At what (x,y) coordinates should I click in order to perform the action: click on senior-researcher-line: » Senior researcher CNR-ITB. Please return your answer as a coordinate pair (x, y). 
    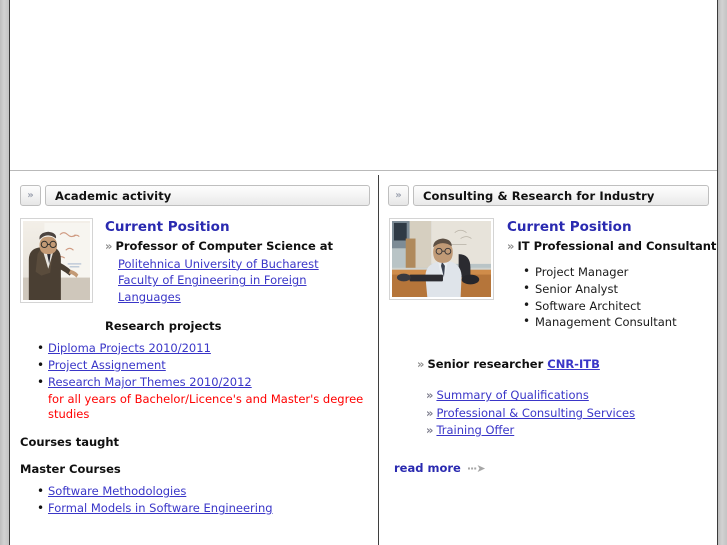
    Looking at the image, I should click on (562, 364).